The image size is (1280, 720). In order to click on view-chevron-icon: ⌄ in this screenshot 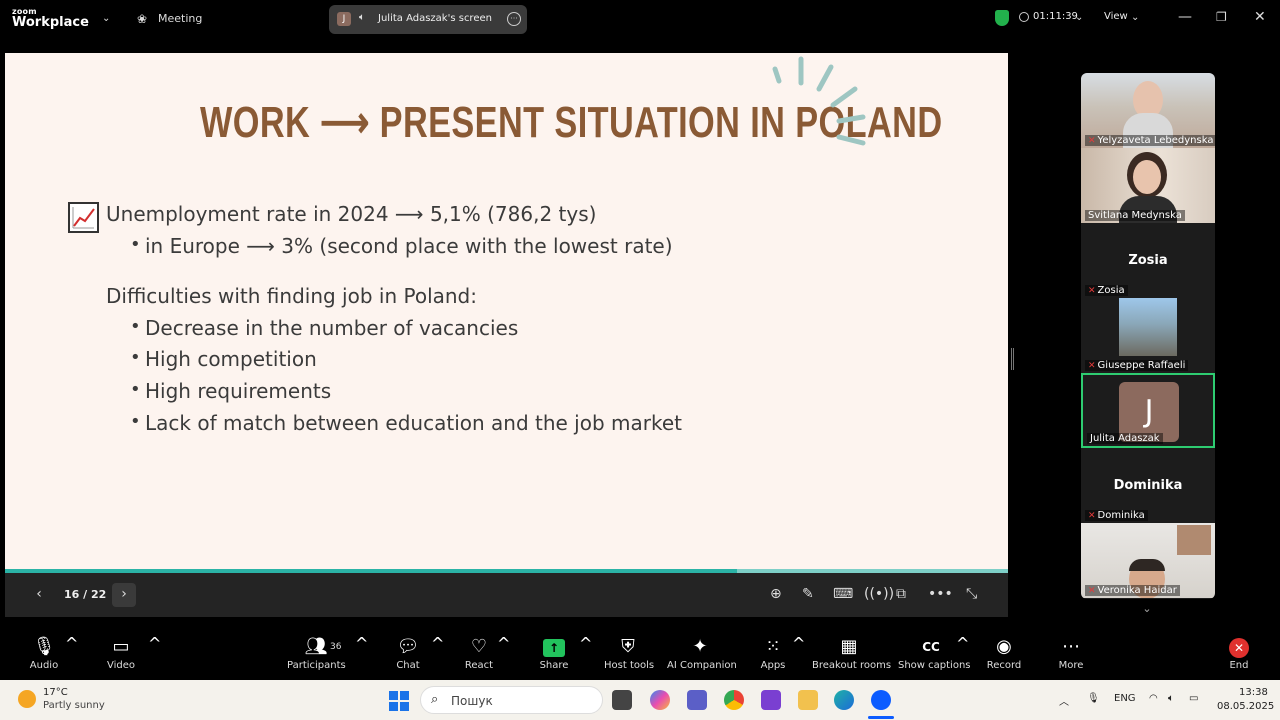, I will do `click(1135, 17)`.